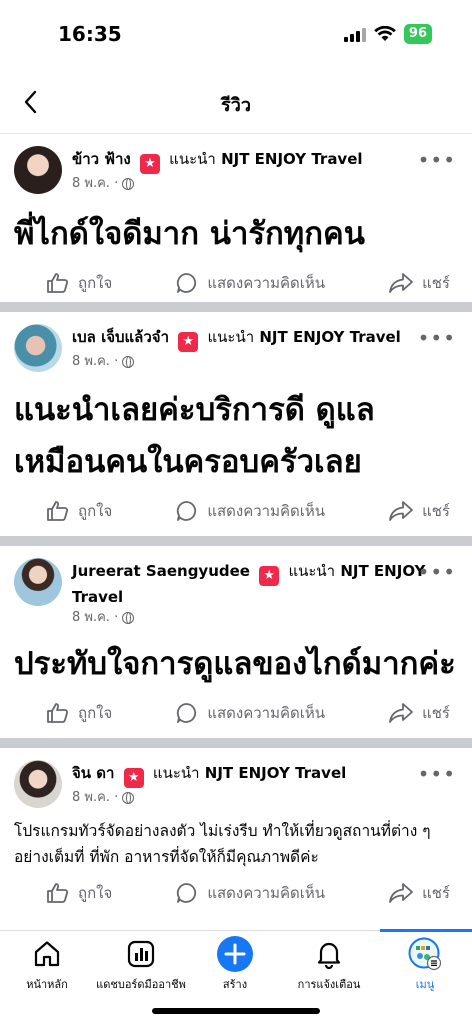 The width and height of the screenshot is (472, 1024). I want to click on author-name: จิน ดา, so click(93, 773).